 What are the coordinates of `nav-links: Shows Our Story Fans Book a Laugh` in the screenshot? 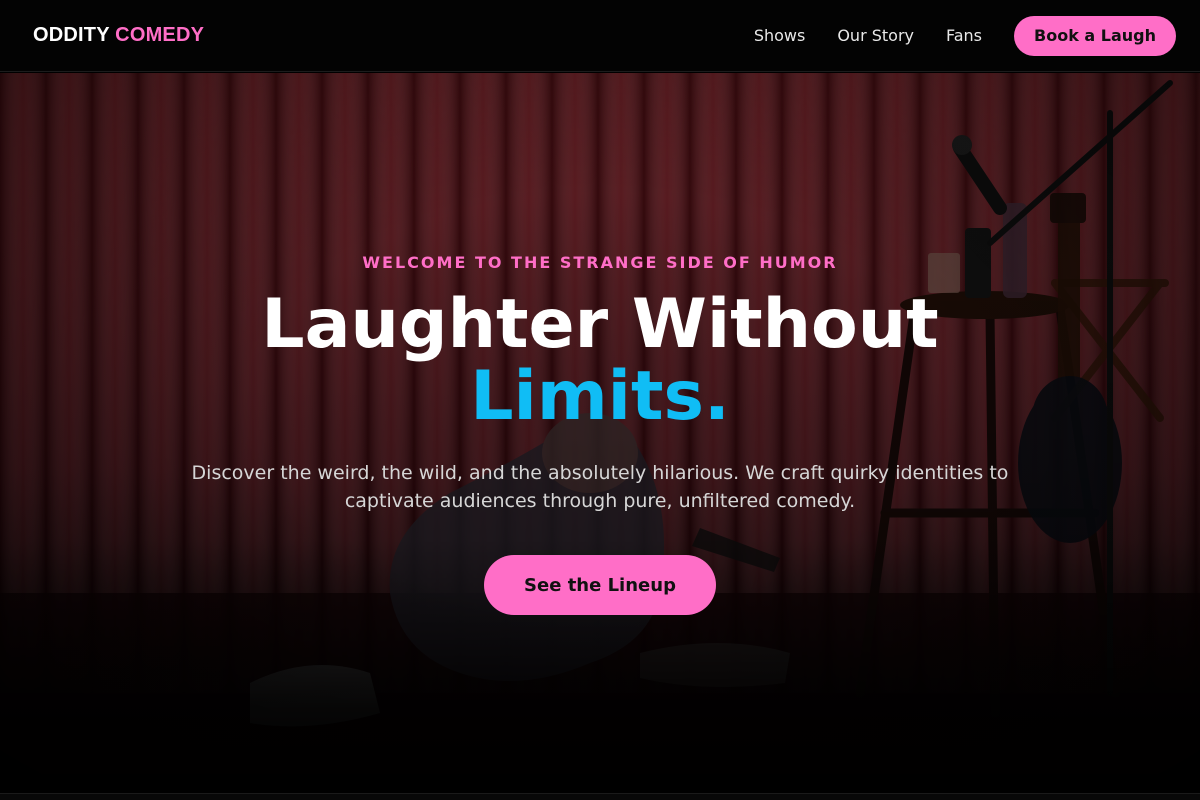 It's located at (965, 35).